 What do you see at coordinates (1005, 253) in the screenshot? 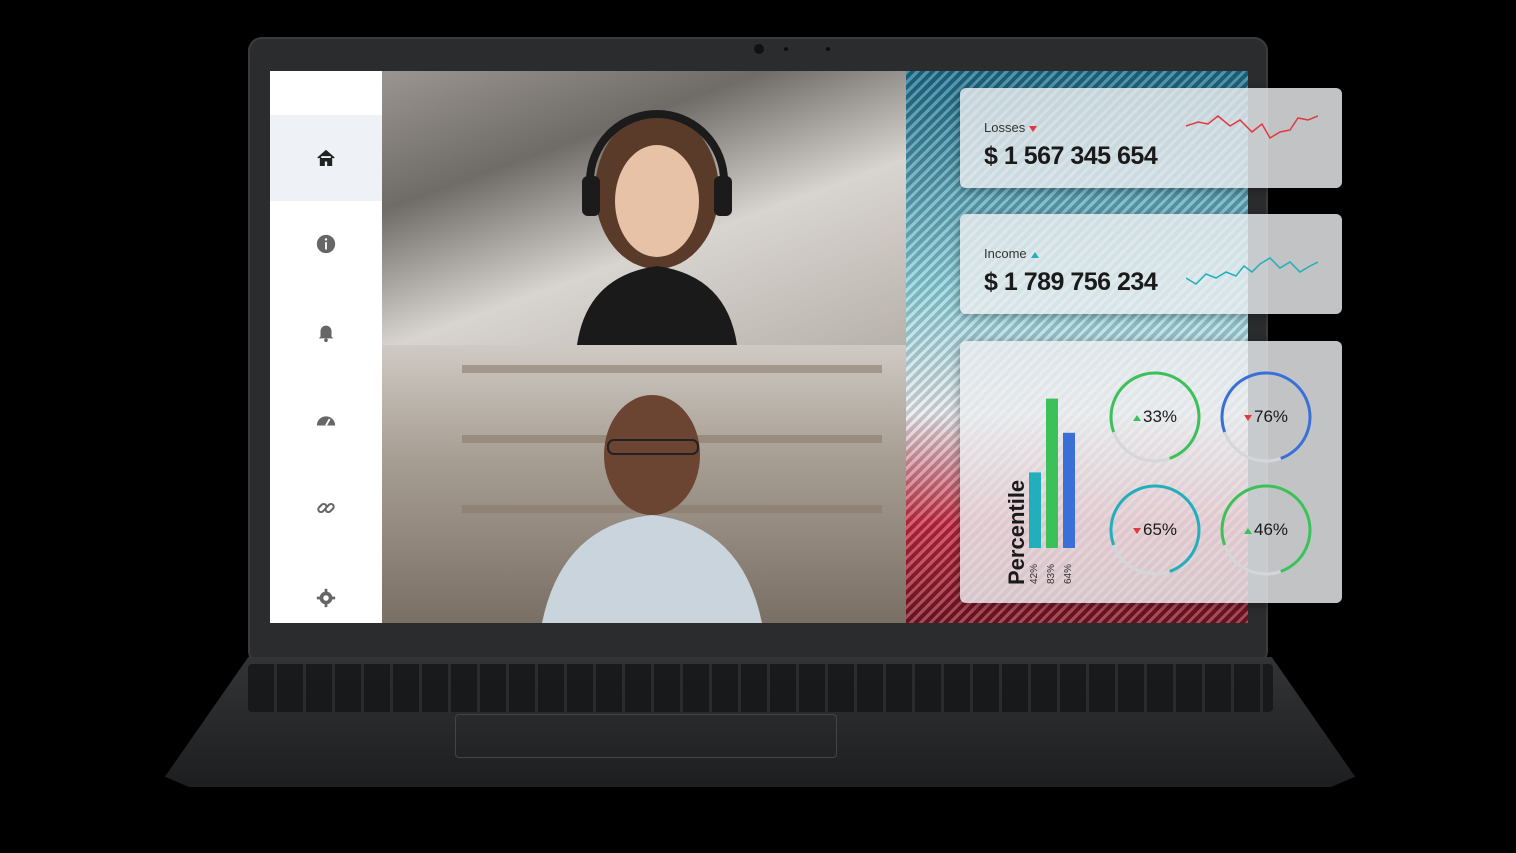
I see `income-label: Income` at bounding box center [1005, 253].